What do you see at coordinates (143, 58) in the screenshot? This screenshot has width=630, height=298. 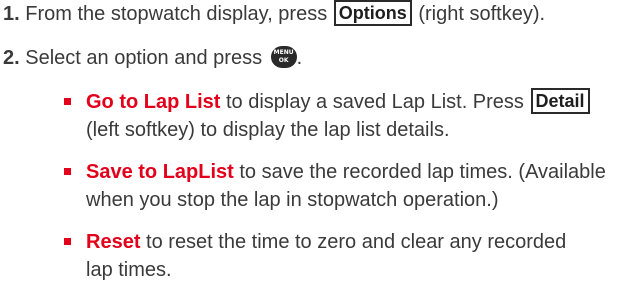 I see `step-text: Select an option and press` at bounding box center [143, 58].